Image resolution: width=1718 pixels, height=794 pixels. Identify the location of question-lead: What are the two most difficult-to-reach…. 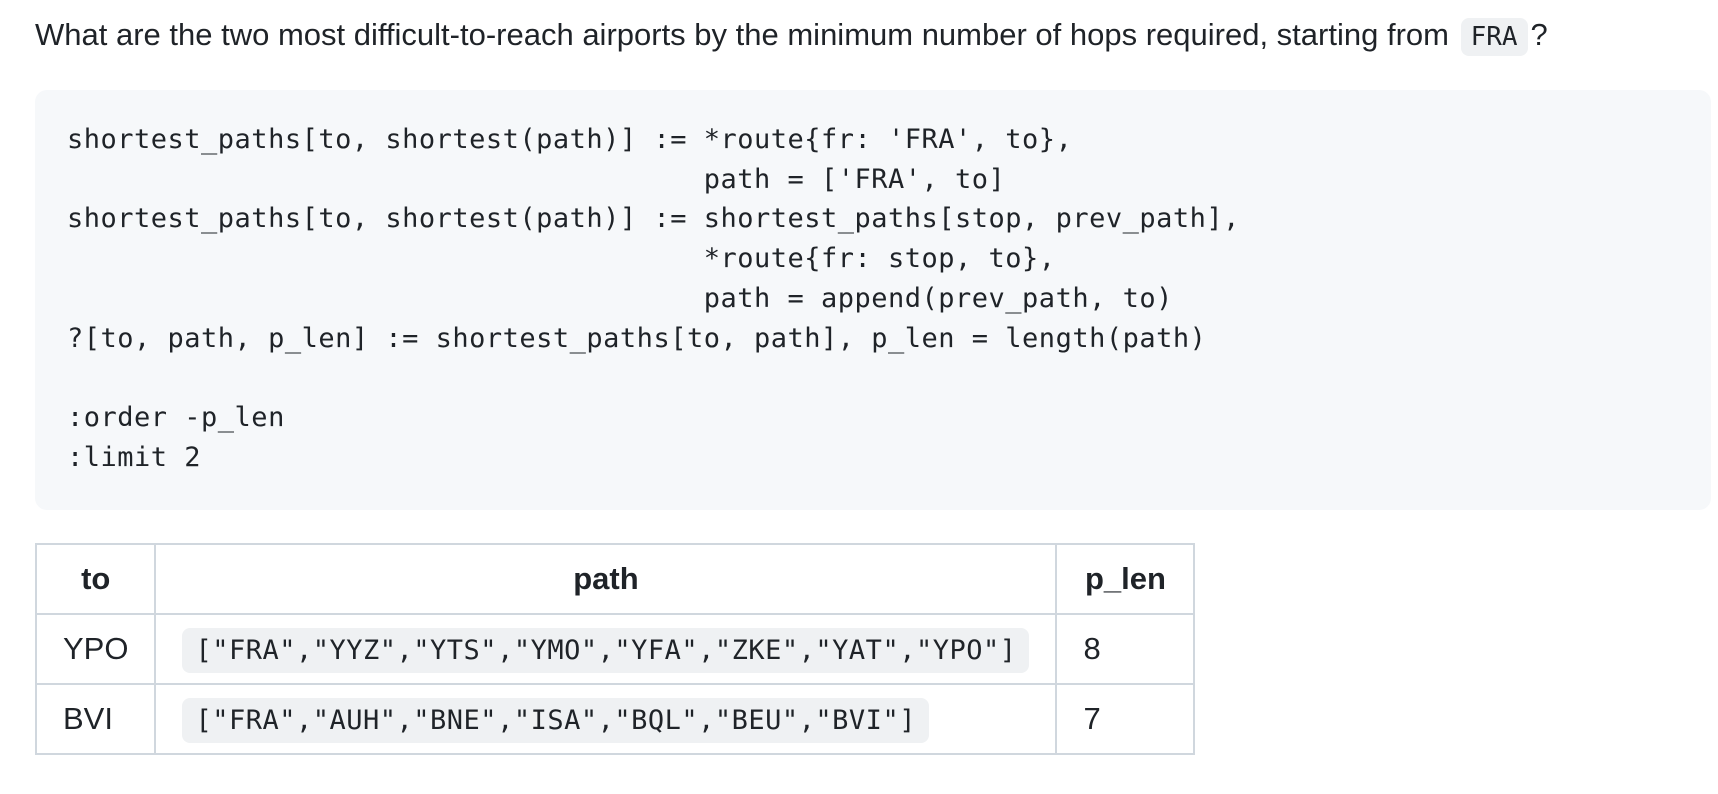
(742, 34).